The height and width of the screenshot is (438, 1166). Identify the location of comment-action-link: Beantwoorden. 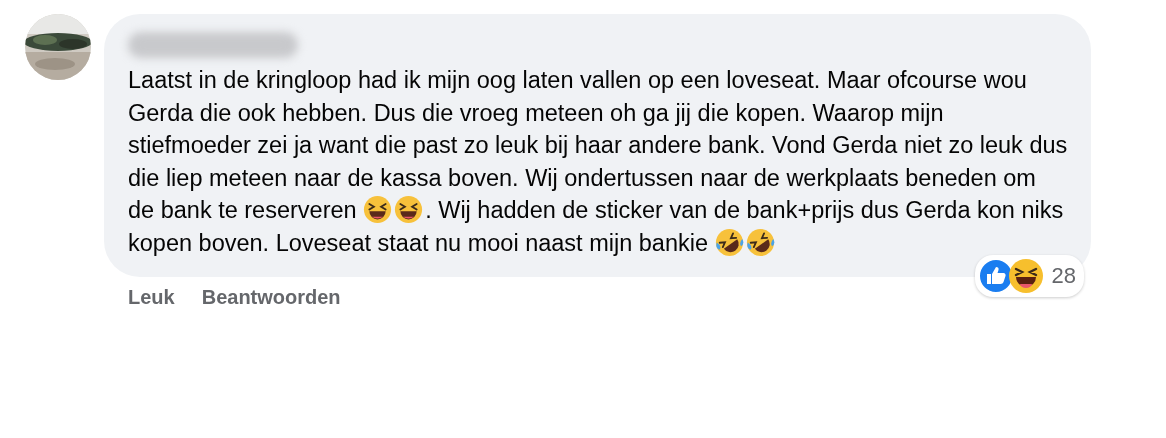
(271, 297).